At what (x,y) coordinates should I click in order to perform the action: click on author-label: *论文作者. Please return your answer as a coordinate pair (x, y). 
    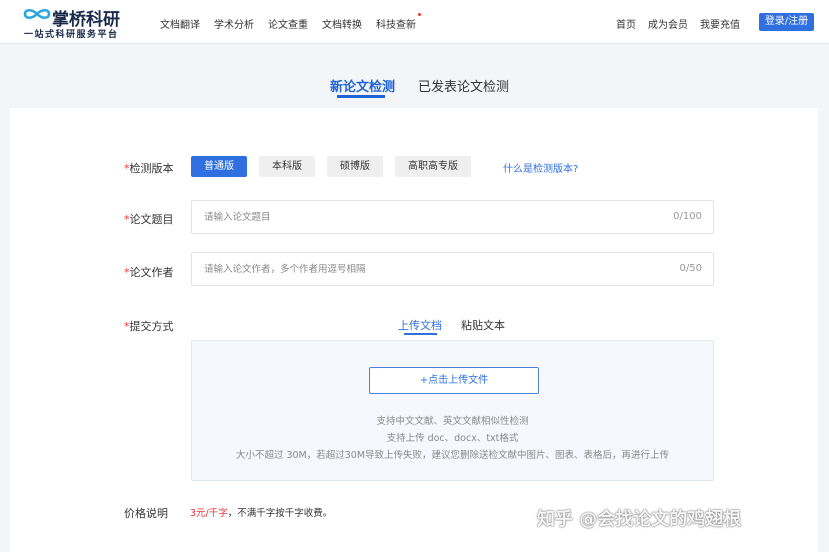
    Looking at the image, I should click on (149, 272).